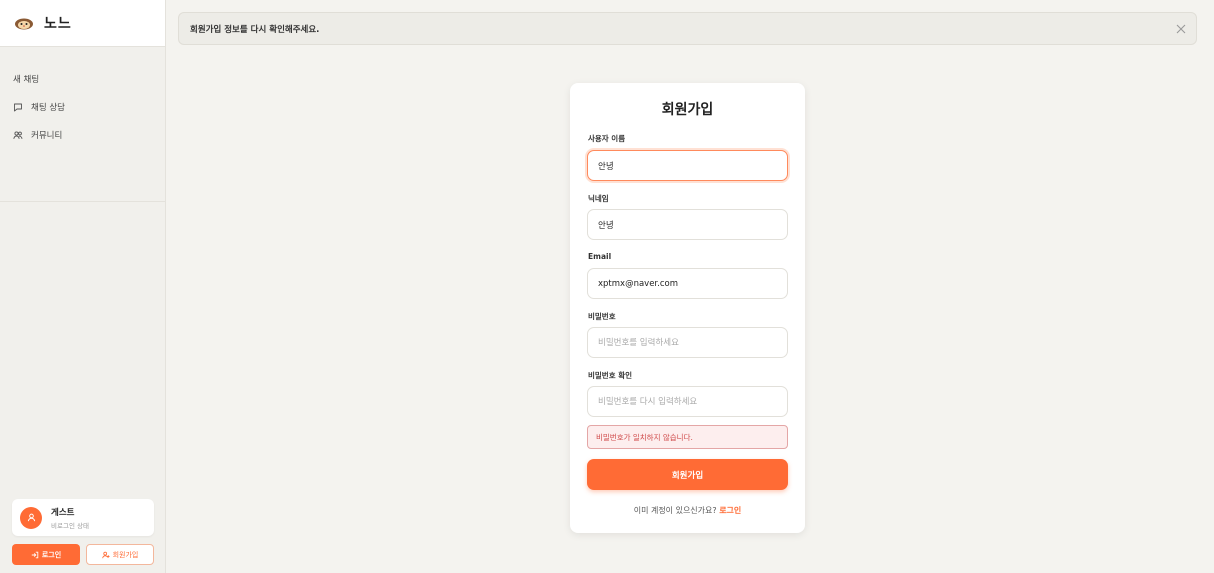  Describe the element at coordinates (58, 24) in the screenshot. I see `brand-name: 노느` at that location.